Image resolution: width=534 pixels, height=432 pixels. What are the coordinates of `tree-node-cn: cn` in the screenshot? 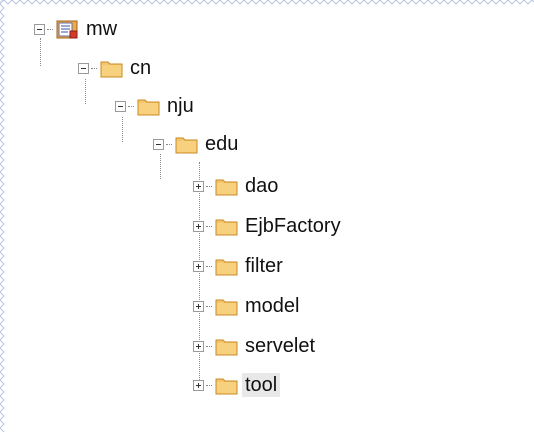 It's located at (114, 68).